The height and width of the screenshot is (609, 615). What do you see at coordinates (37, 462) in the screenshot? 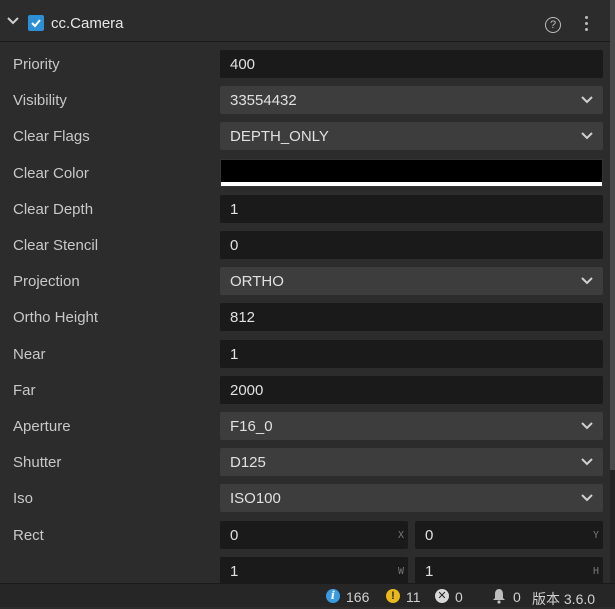
I see `property-label: Shutter` at bounding box center [37, 462].